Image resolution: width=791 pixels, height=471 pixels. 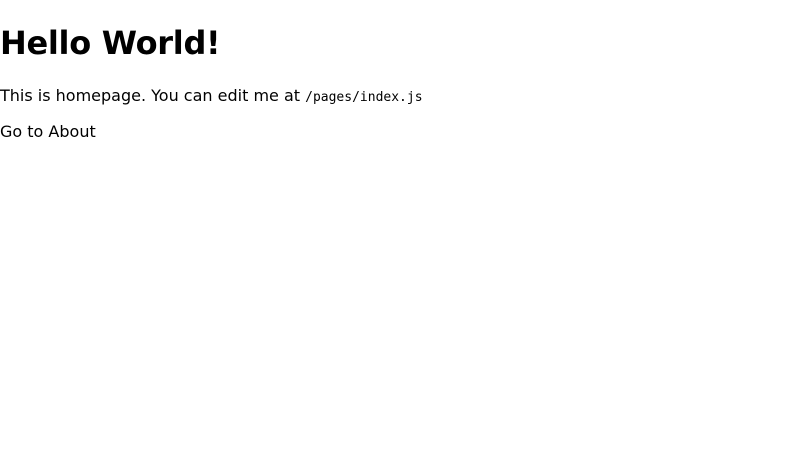 What do you see at coordinates (48, 132) in the screenshot?
I see `about-link: Go to About` at bounding box center [48, 132].